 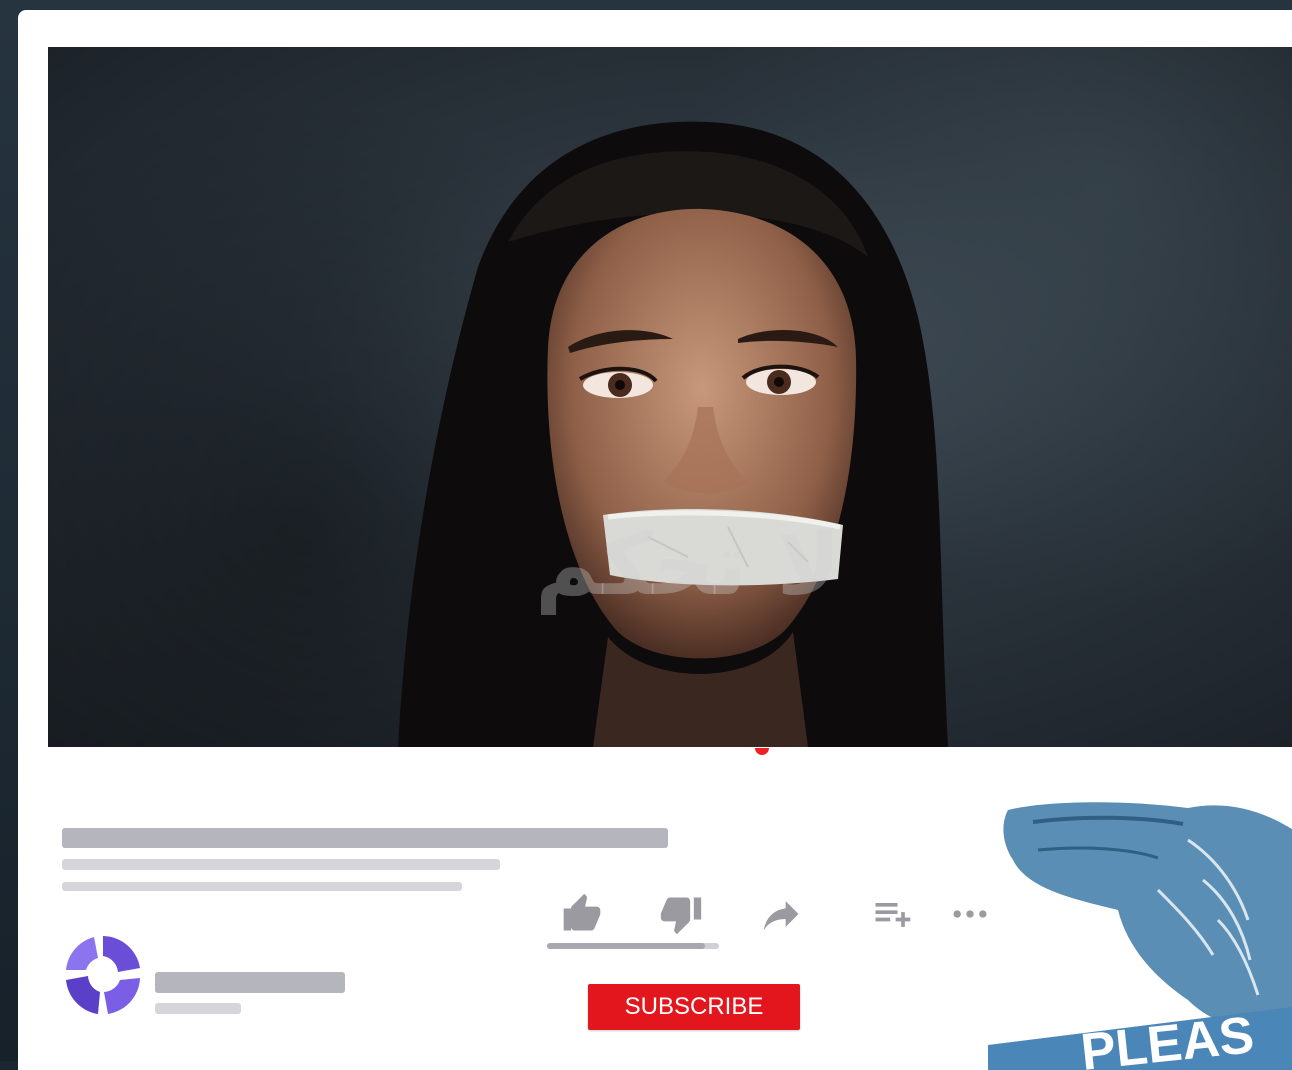 I want to click on pointing-hand-illustration: PLEAS, so click(x=1140, y=936).